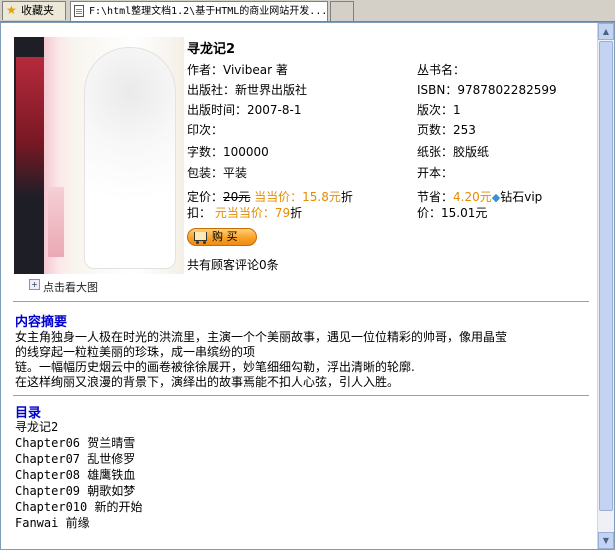 The width and height of the screenshot is (615, 550). What do you see at coordinates (205, 197) in the screenshot?
I see `price-label: 定价：` at bounding box center [205, 197].